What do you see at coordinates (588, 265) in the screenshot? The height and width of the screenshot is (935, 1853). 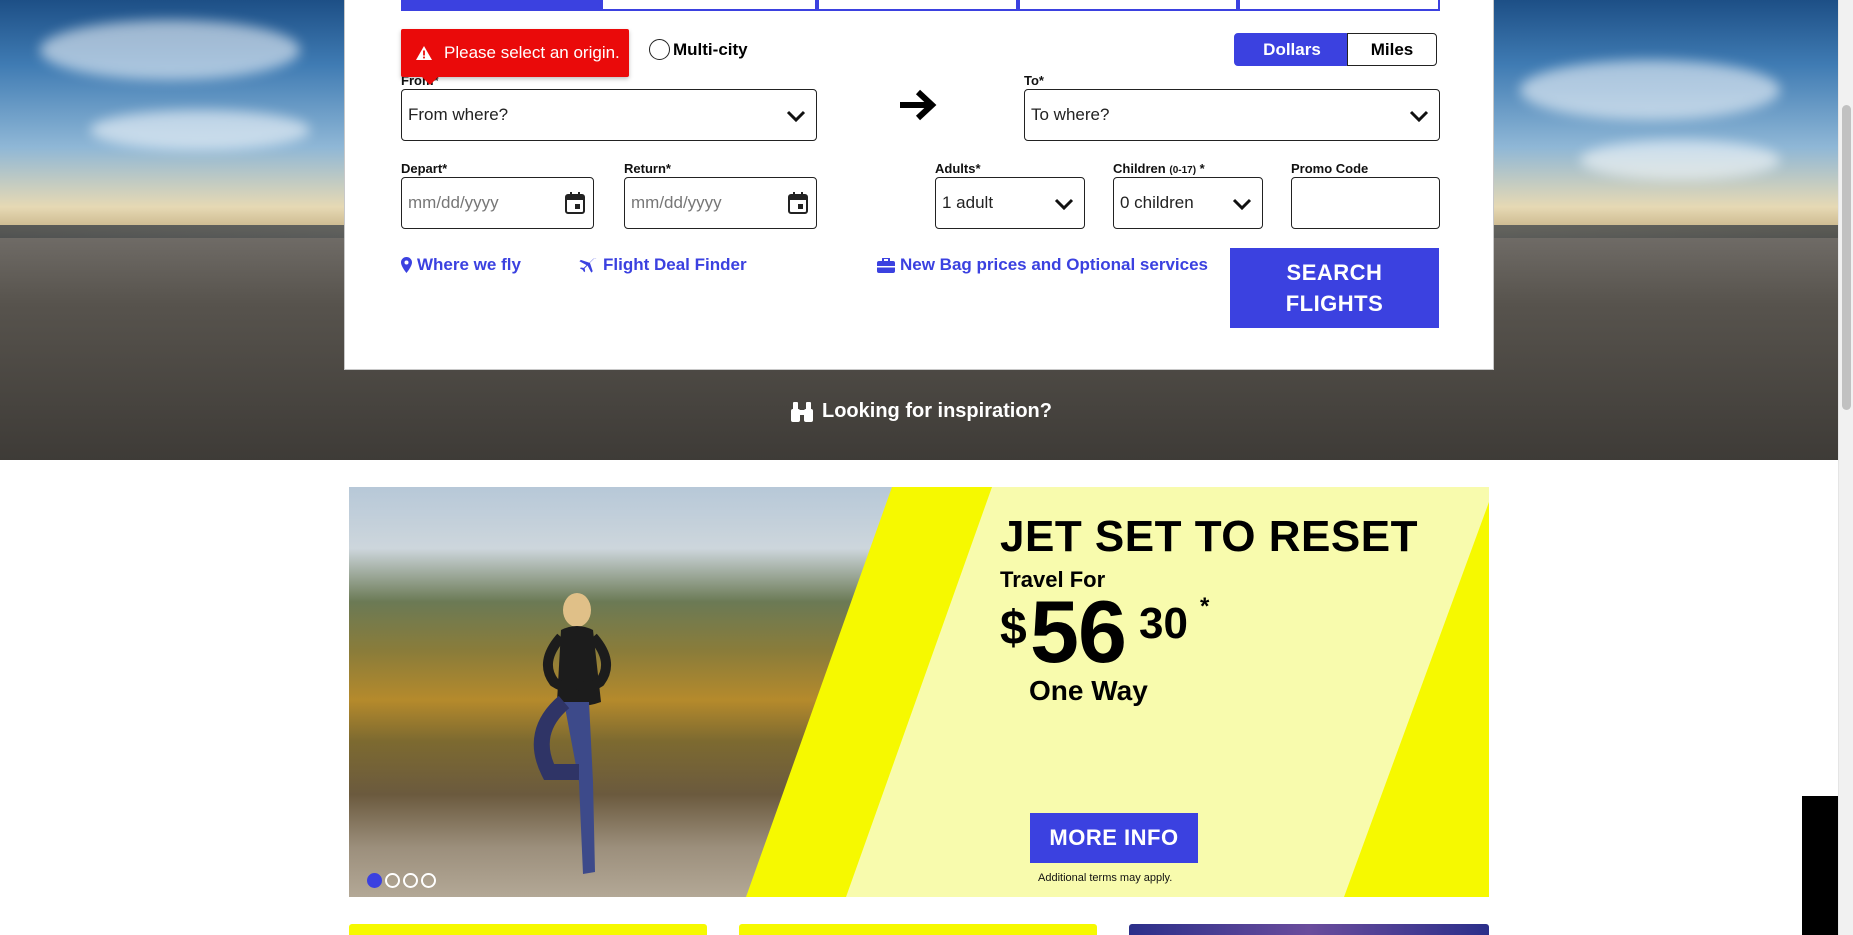 I see `airplane-icon` at bounding box center [588, 265].